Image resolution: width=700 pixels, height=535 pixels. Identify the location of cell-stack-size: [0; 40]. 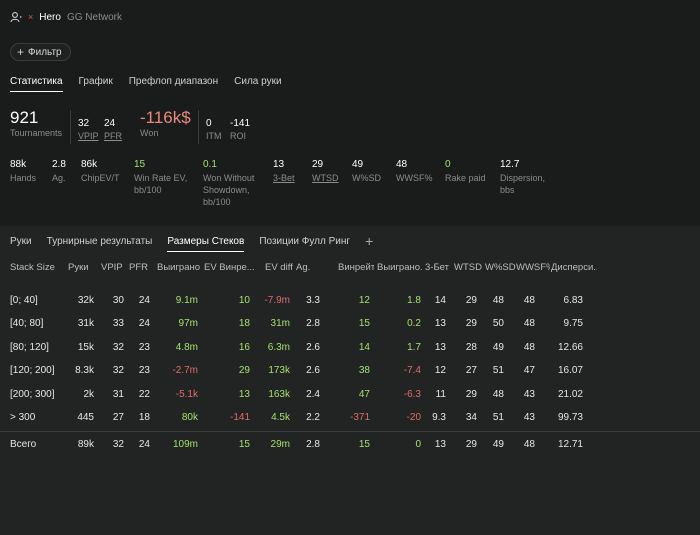
(24, 300).